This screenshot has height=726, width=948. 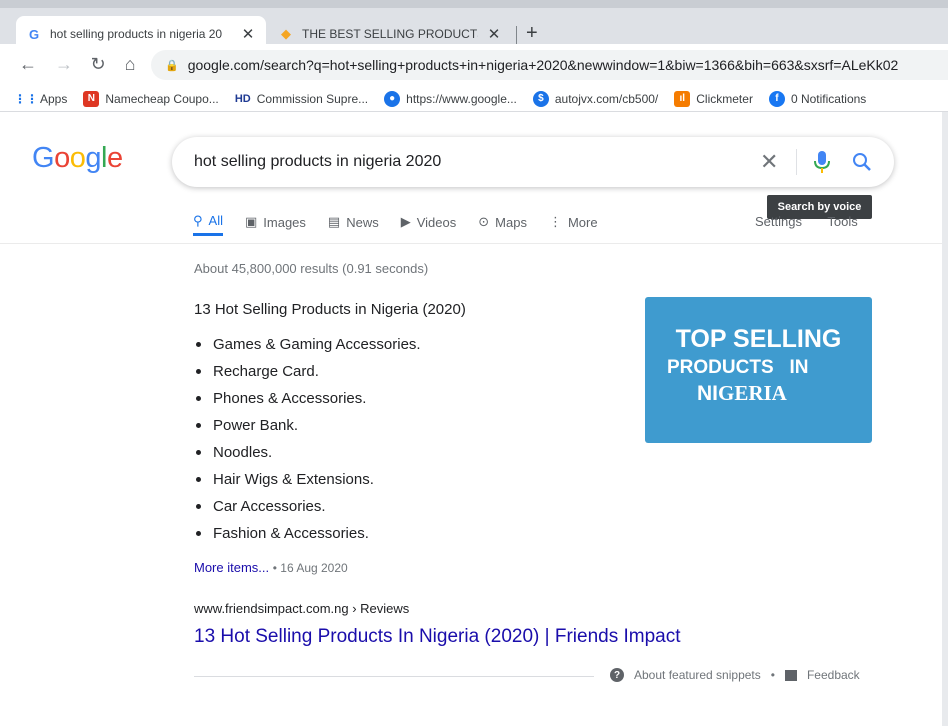 I want to click on logo-letter: G, so click(x=43, y=158).